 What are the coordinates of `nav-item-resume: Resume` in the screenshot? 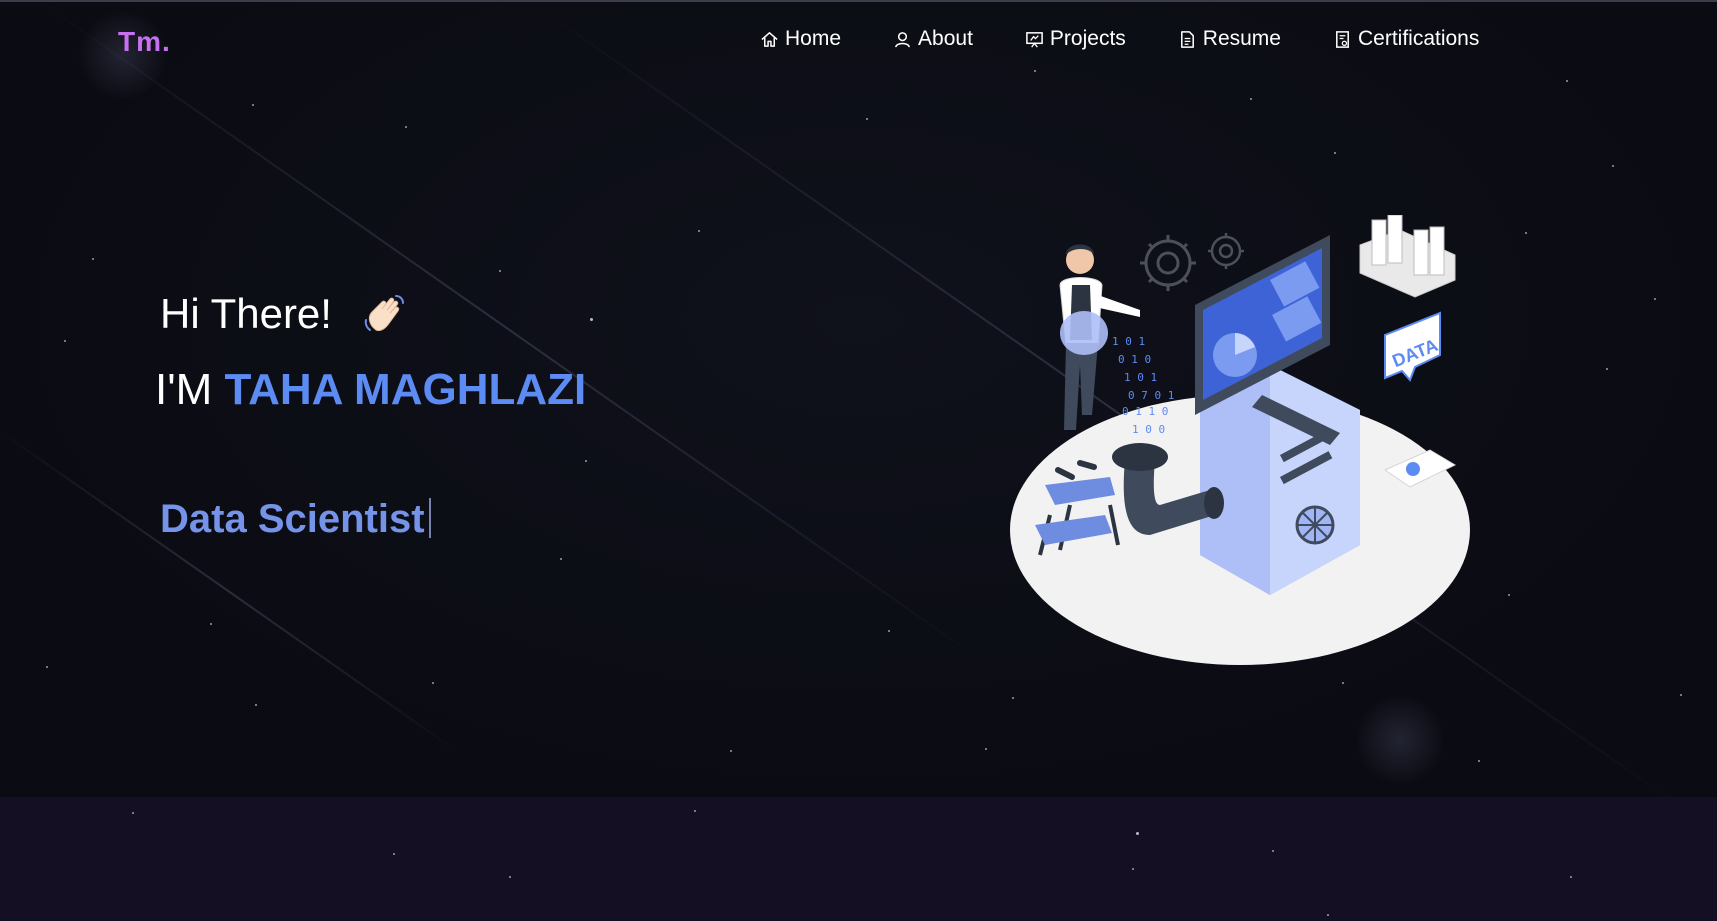 It's located at (1229, 39).